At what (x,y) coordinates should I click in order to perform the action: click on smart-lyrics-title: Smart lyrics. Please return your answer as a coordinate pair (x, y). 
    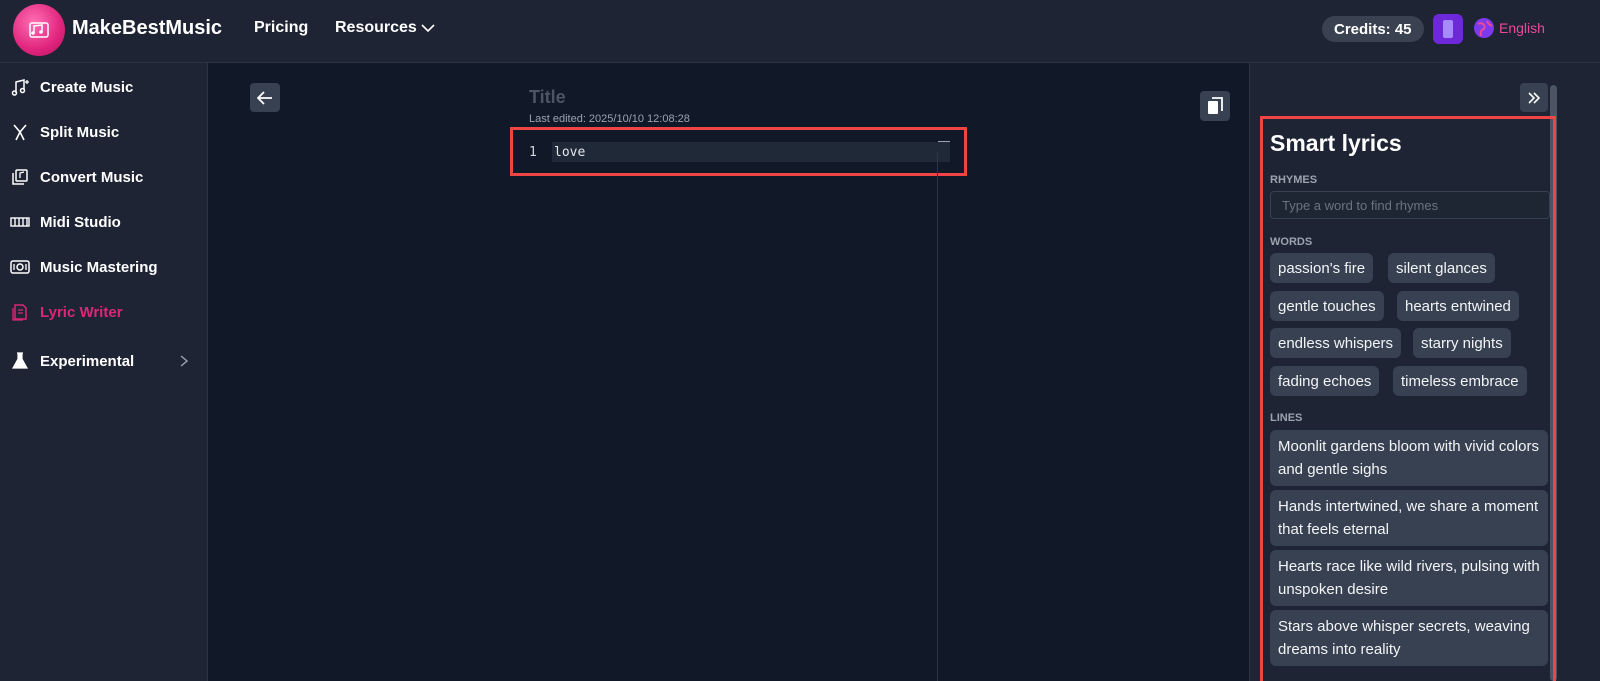
    Looking at the image, I should click on (1336, 143).